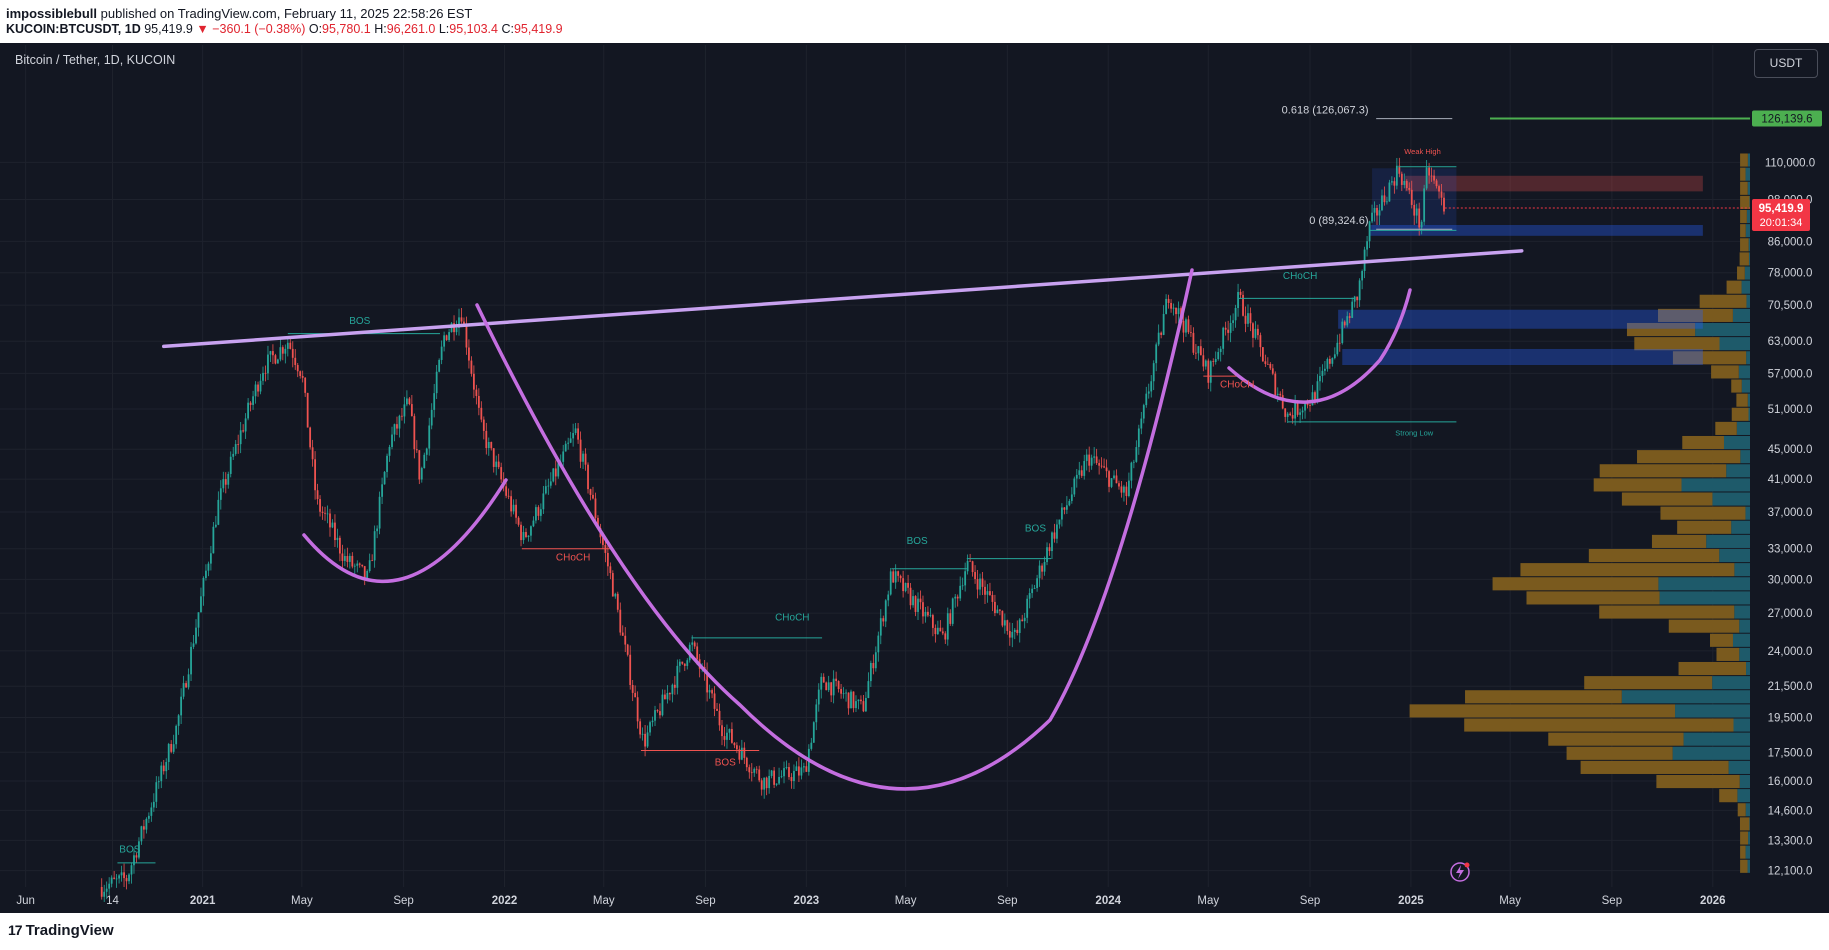 This screenshot has width=1829, height=950. I want to click on bar-countdown-label: 20:01:34, so click(1781, 223).